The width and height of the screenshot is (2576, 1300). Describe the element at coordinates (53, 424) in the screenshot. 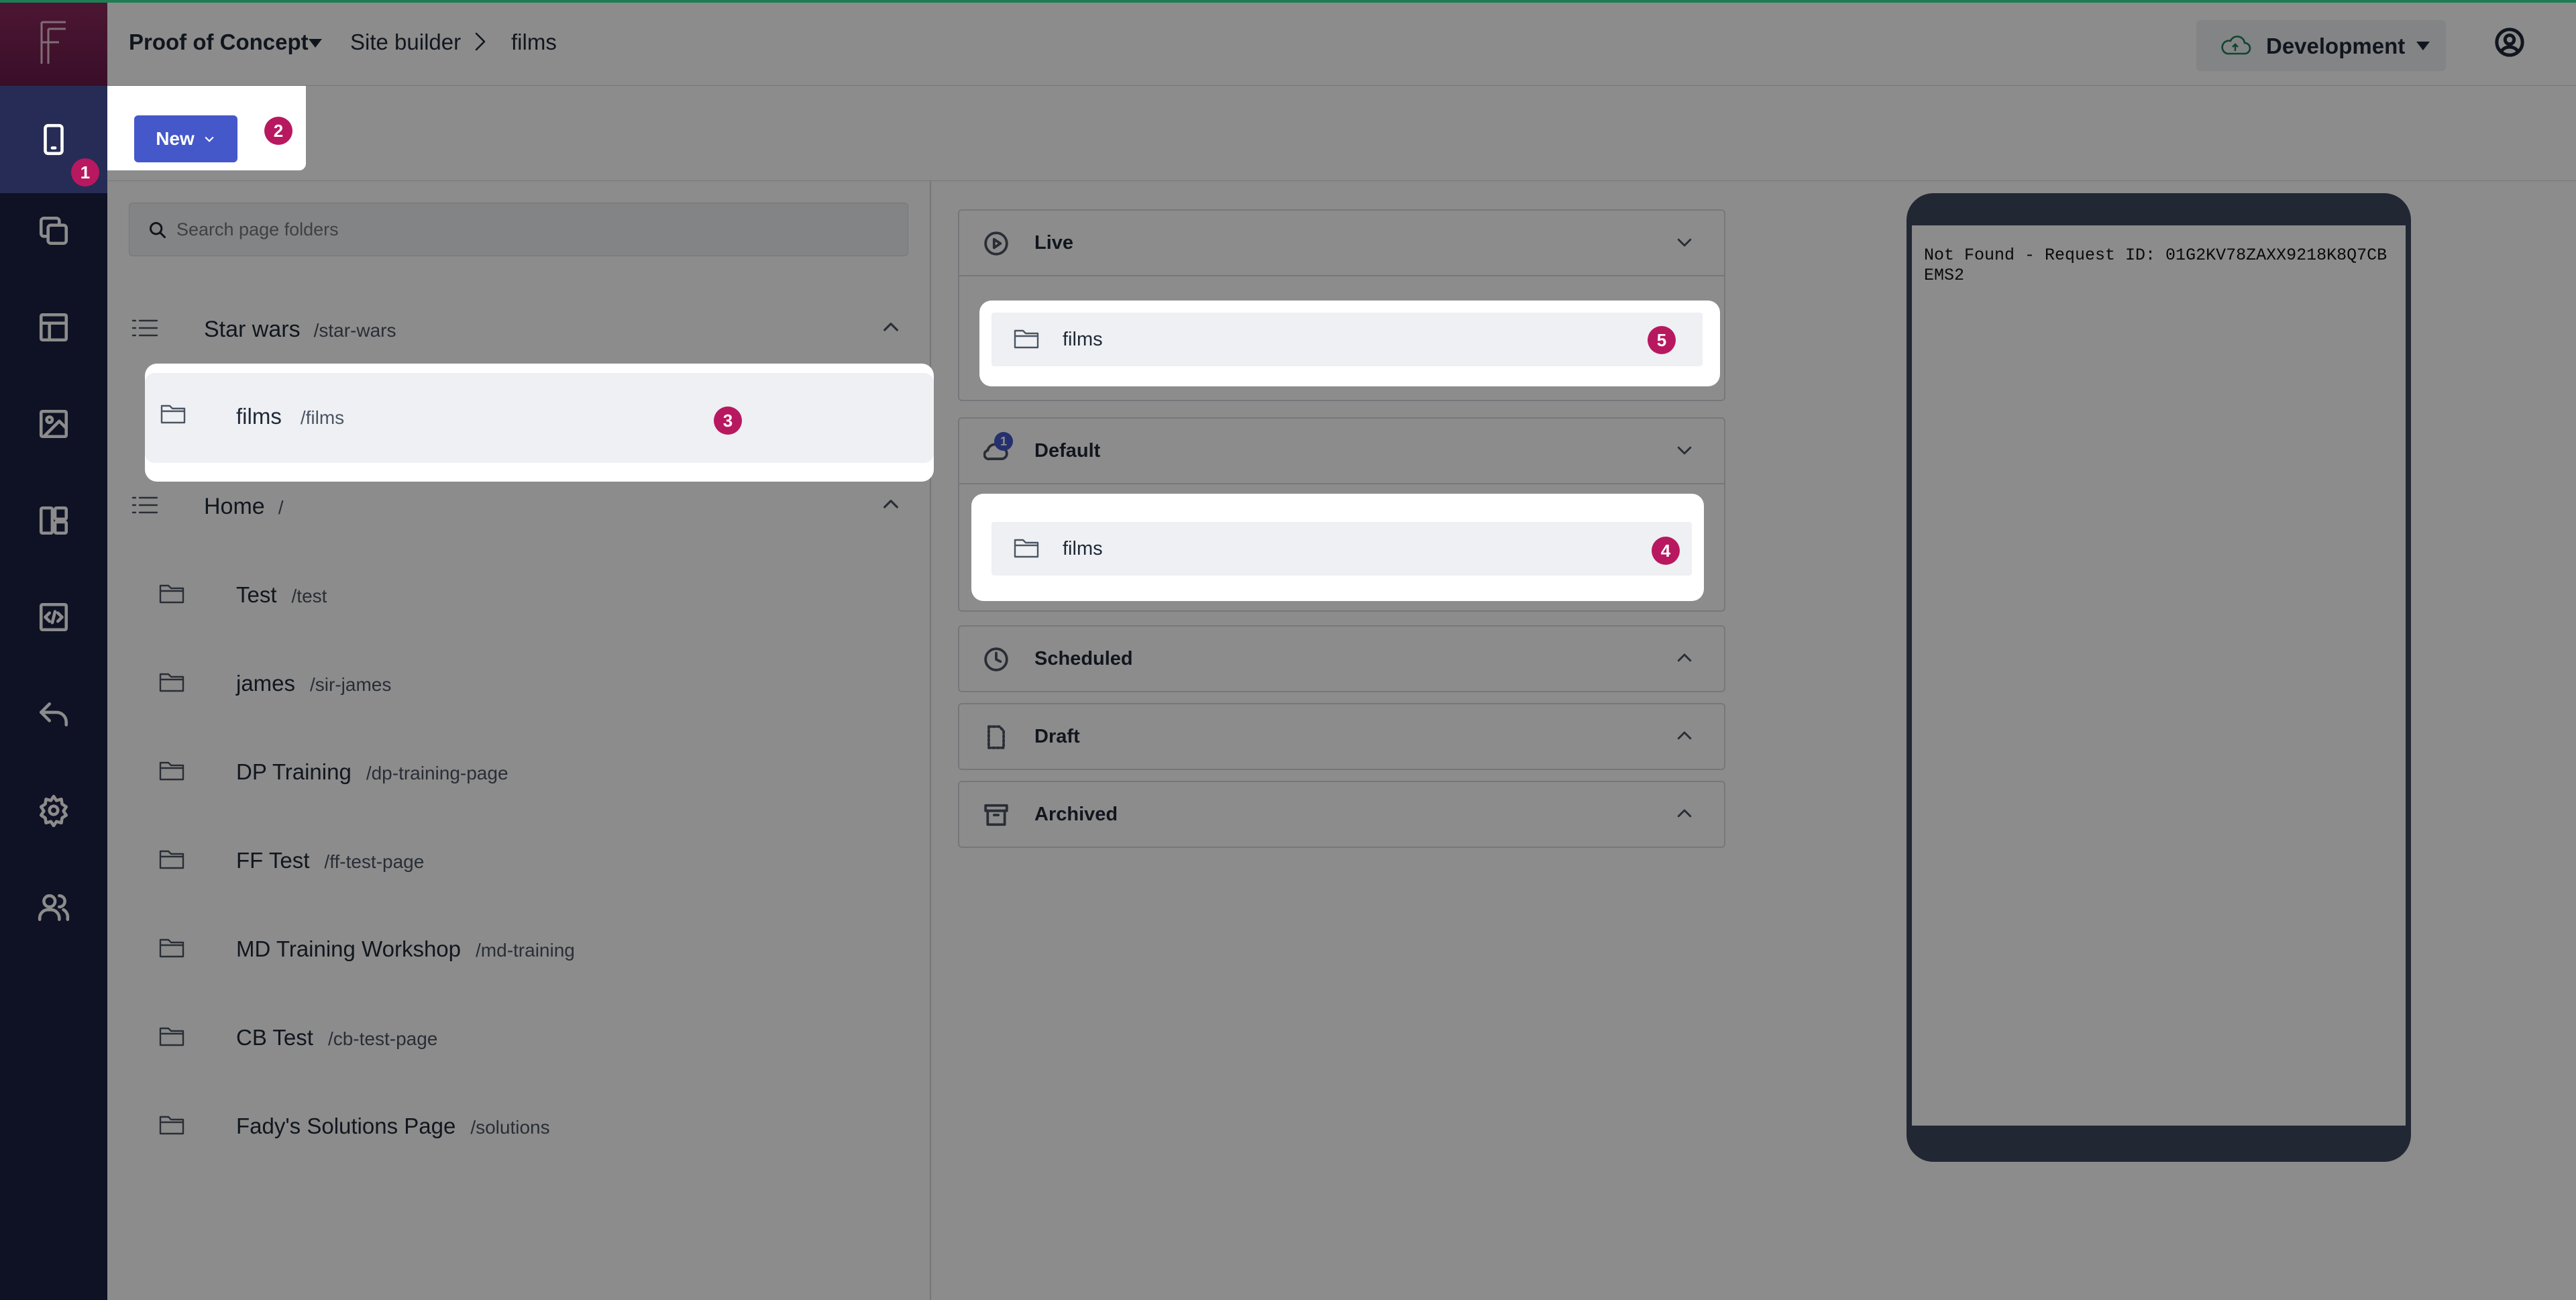

I see `sidebar-item-media` at that location.